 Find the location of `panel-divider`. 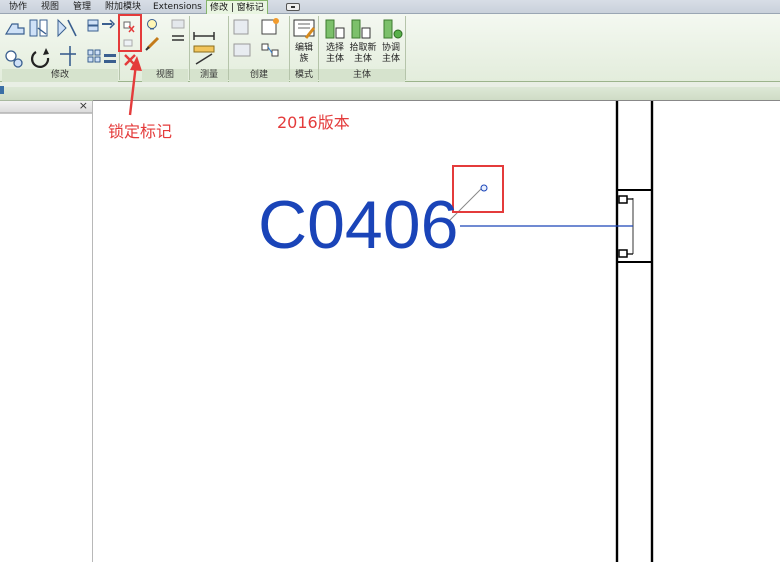

panel-divider is located at coordinates (46, 113).